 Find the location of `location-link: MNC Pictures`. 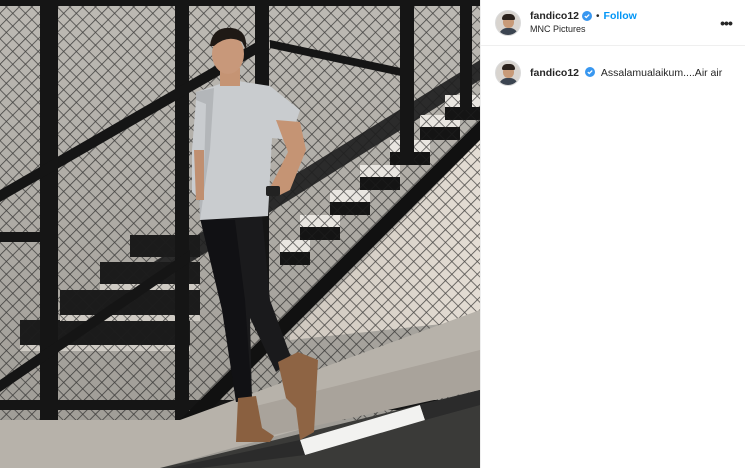

location-link: MNC Pictures is located at coordinates (623, 29).